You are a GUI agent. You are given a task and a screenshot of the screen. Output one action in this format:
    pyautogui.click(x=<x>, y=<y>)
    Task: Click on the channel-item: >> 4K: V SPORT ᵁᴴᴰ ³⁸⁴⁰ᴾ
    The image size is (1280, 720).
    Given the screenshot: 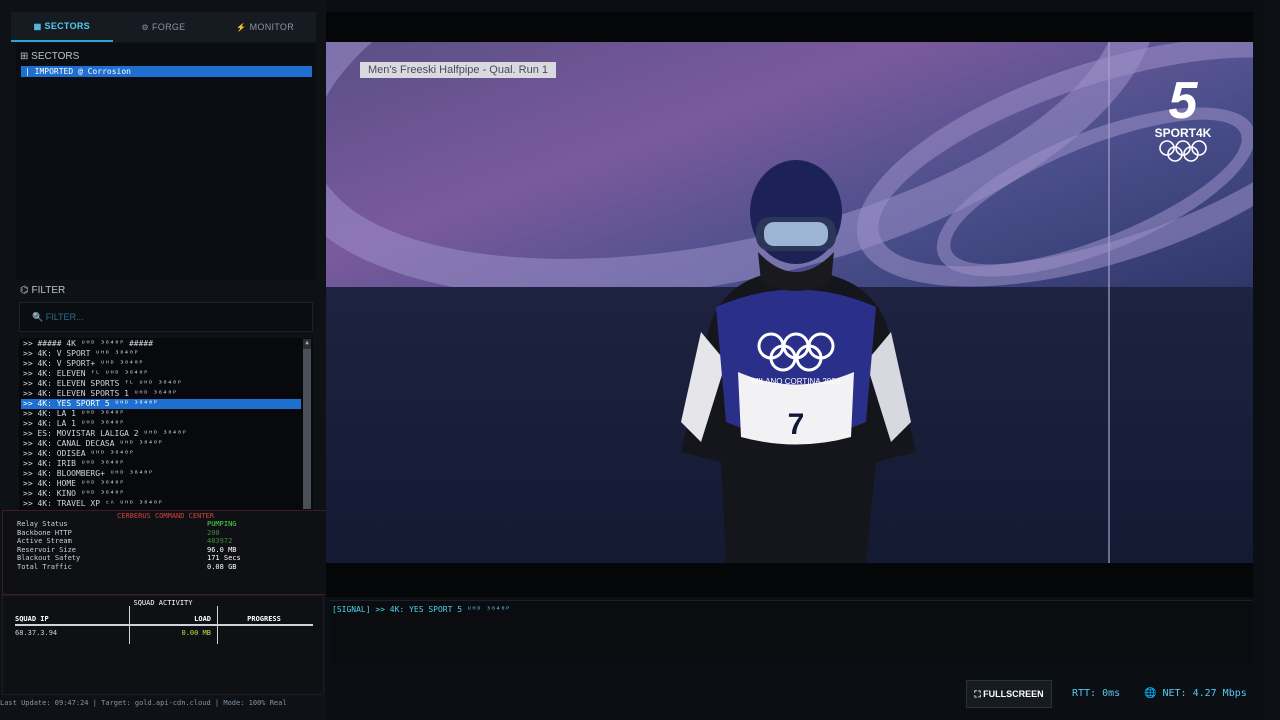 What is the action you would take?
    pyautogui.click(x=161, y=354)
    